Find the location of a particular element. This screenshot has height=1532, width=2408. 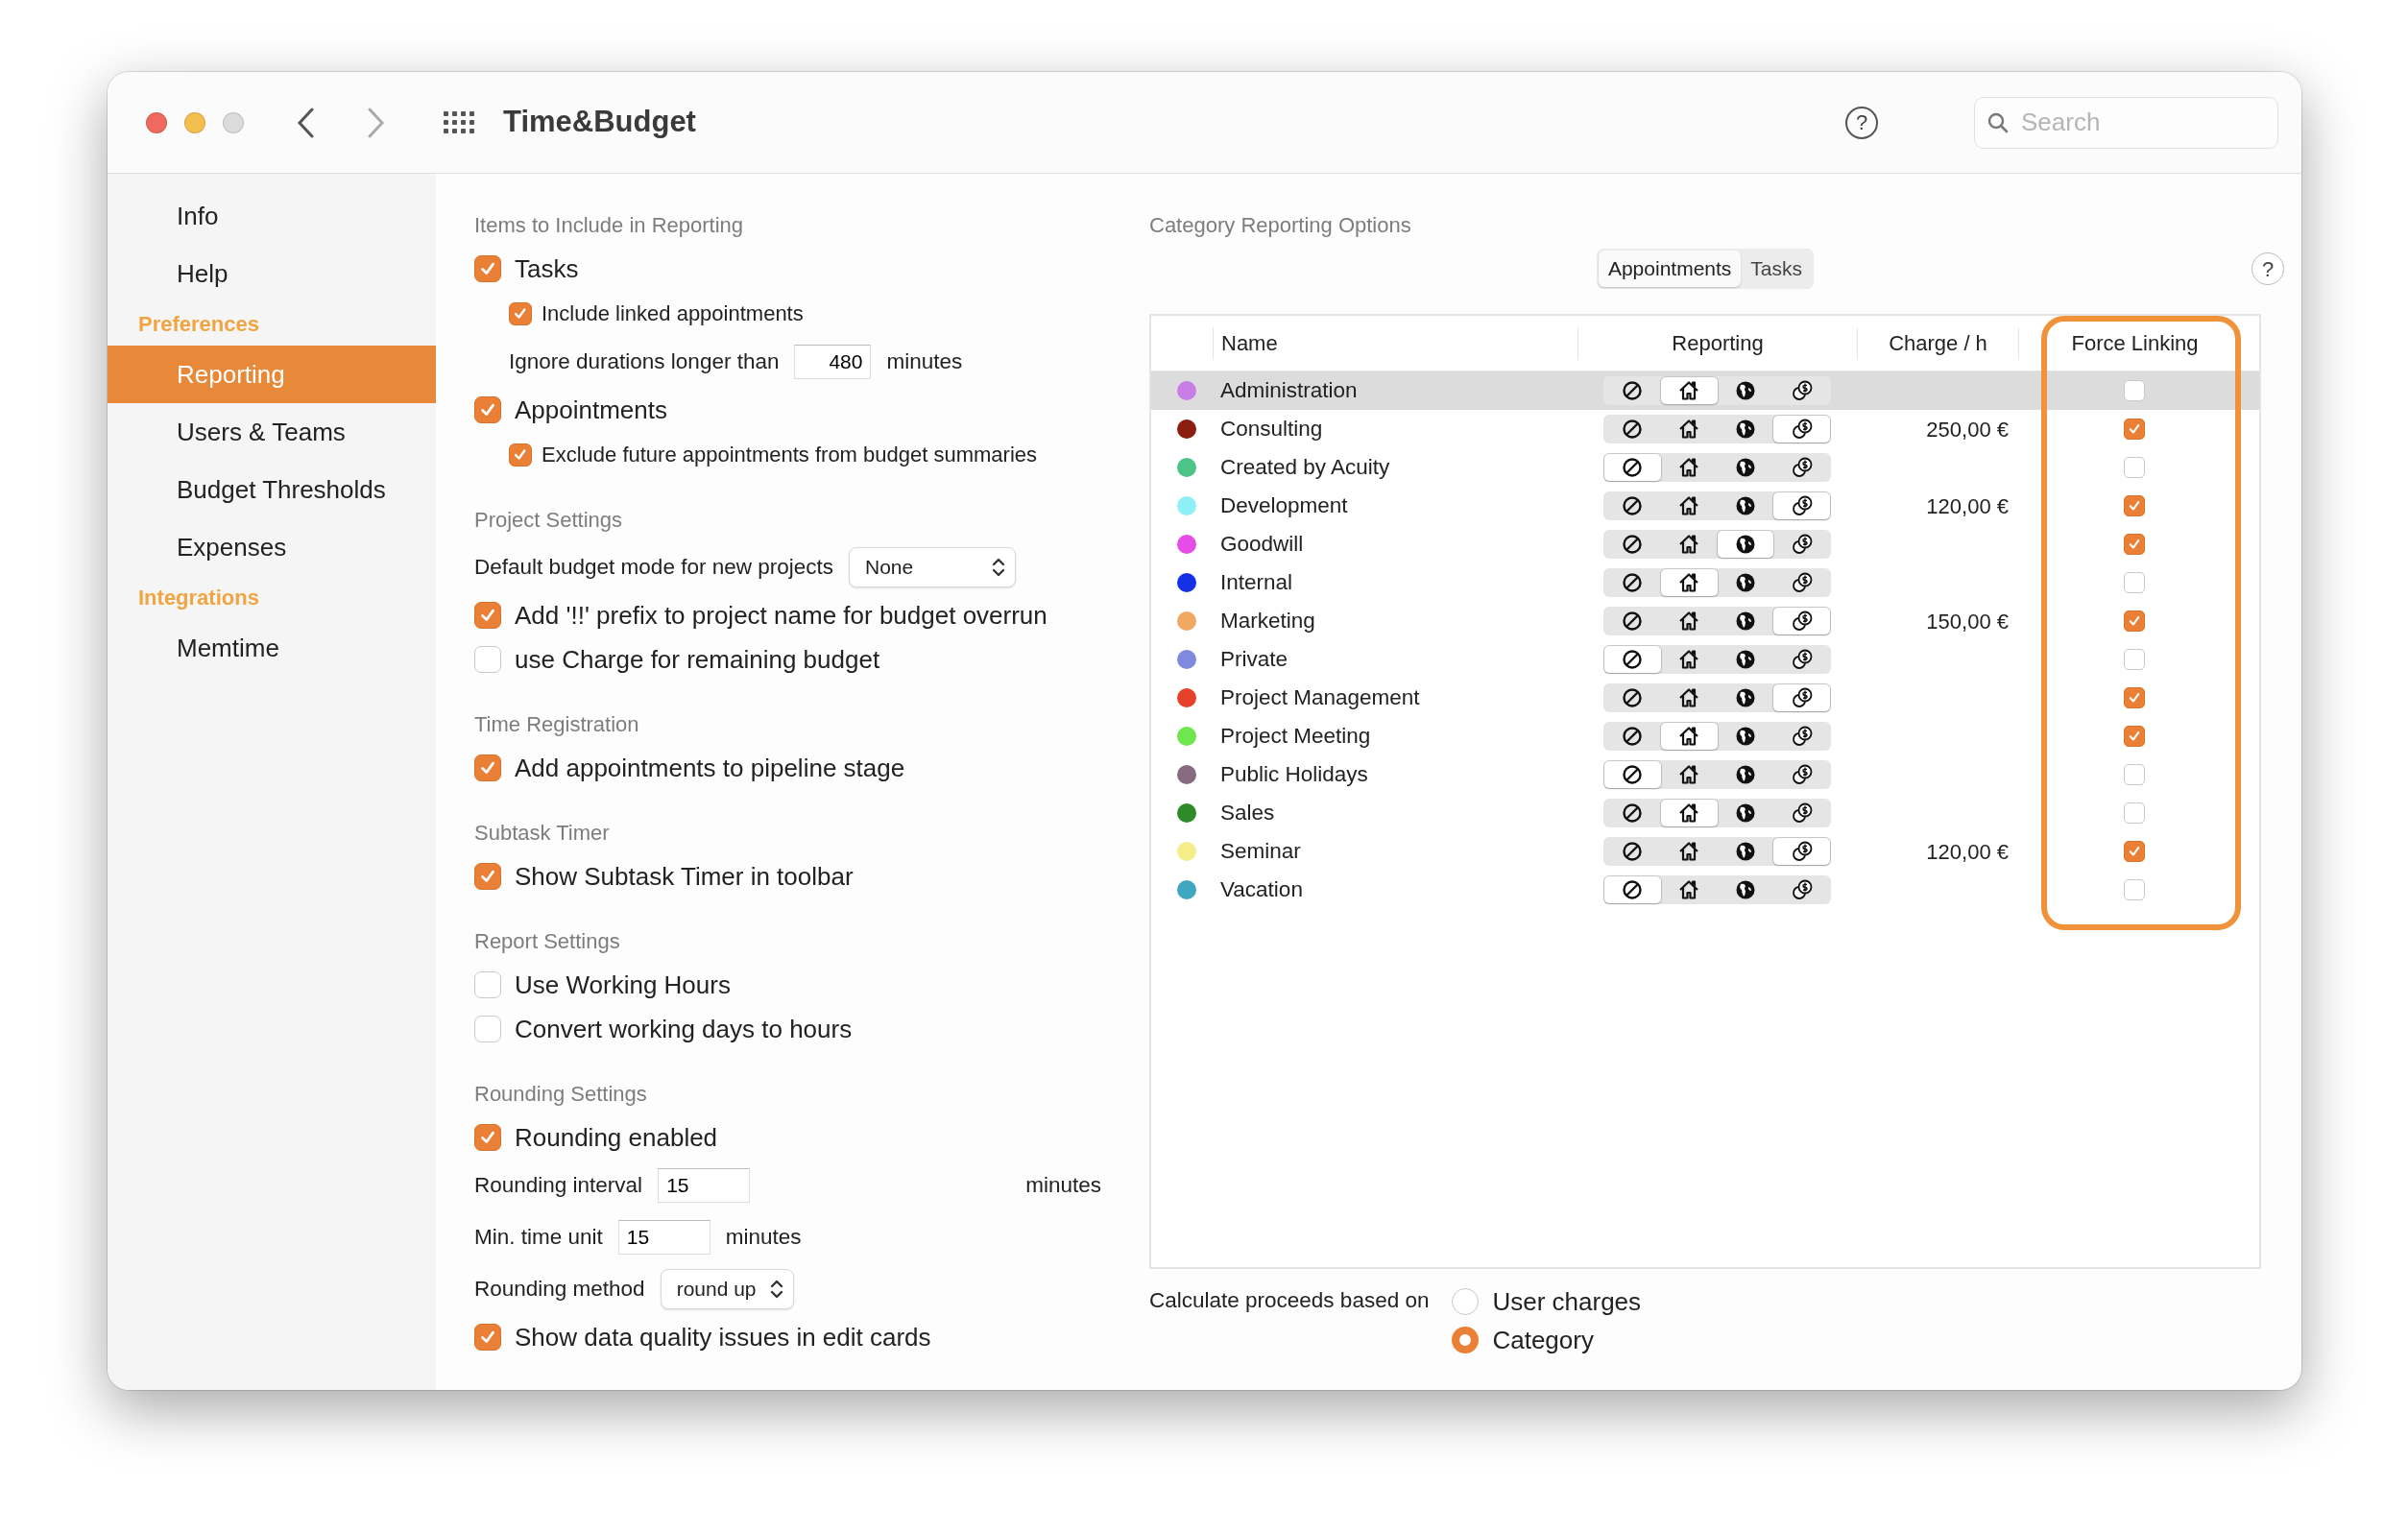

sidebar-item: Memtime is located at coordinates (272, 648).